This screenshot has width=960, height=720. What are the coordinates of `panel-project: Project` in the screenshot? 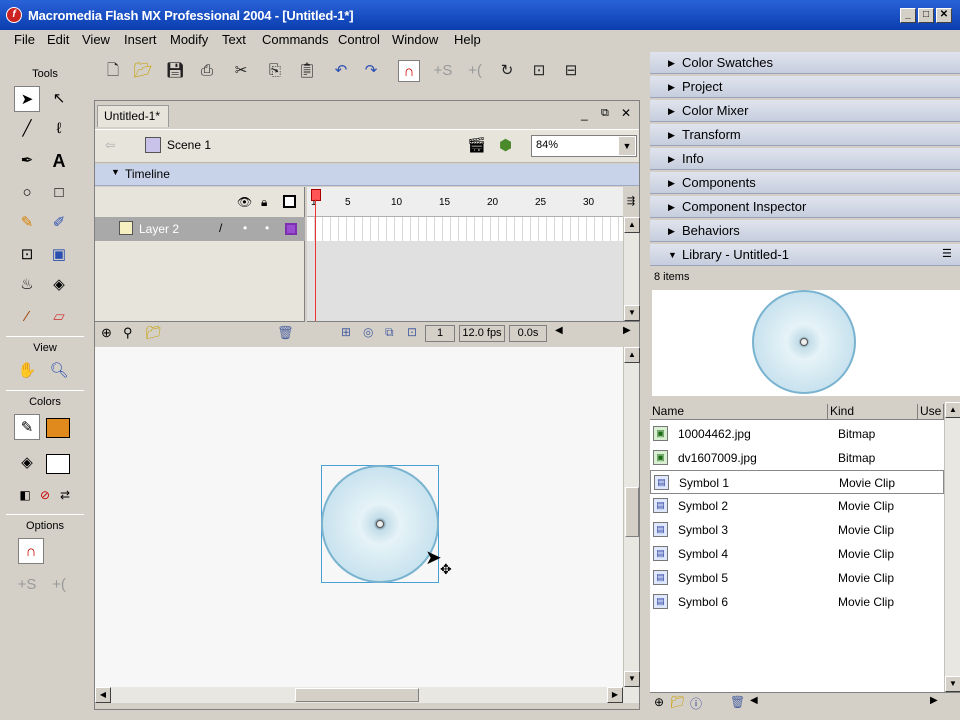 It's located at (805, 87).